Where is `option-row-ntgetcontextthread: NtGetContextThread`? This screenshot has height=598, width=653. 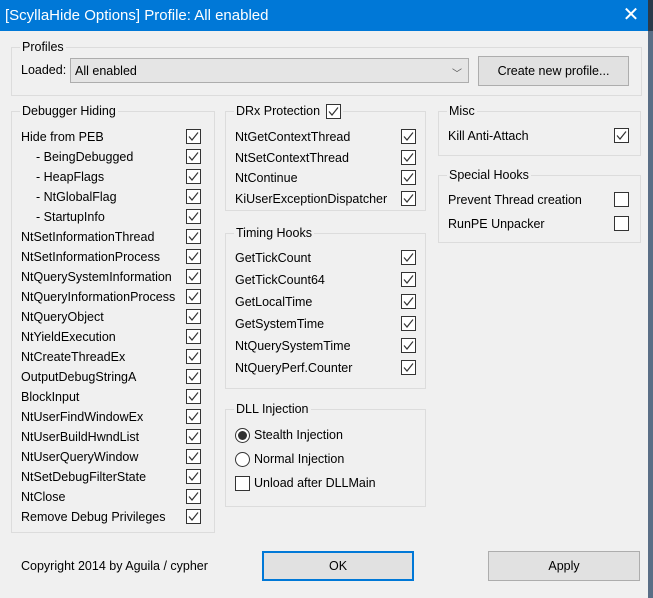
option-row-ntgetcontextthread: NtGetContextThread is located at coordinates (292, 137).